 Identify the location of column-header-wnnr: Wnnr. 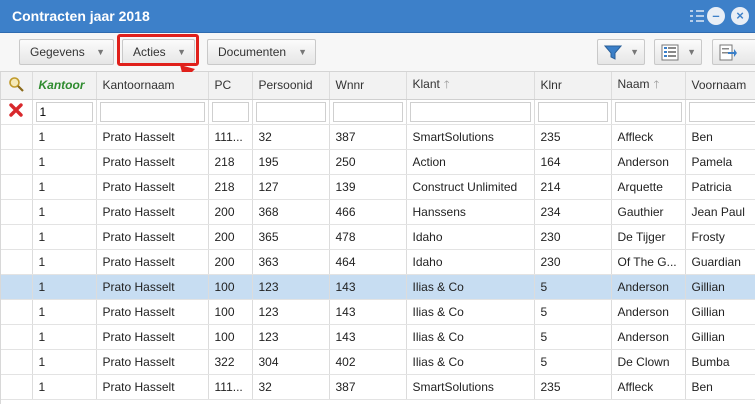
(368, 86).